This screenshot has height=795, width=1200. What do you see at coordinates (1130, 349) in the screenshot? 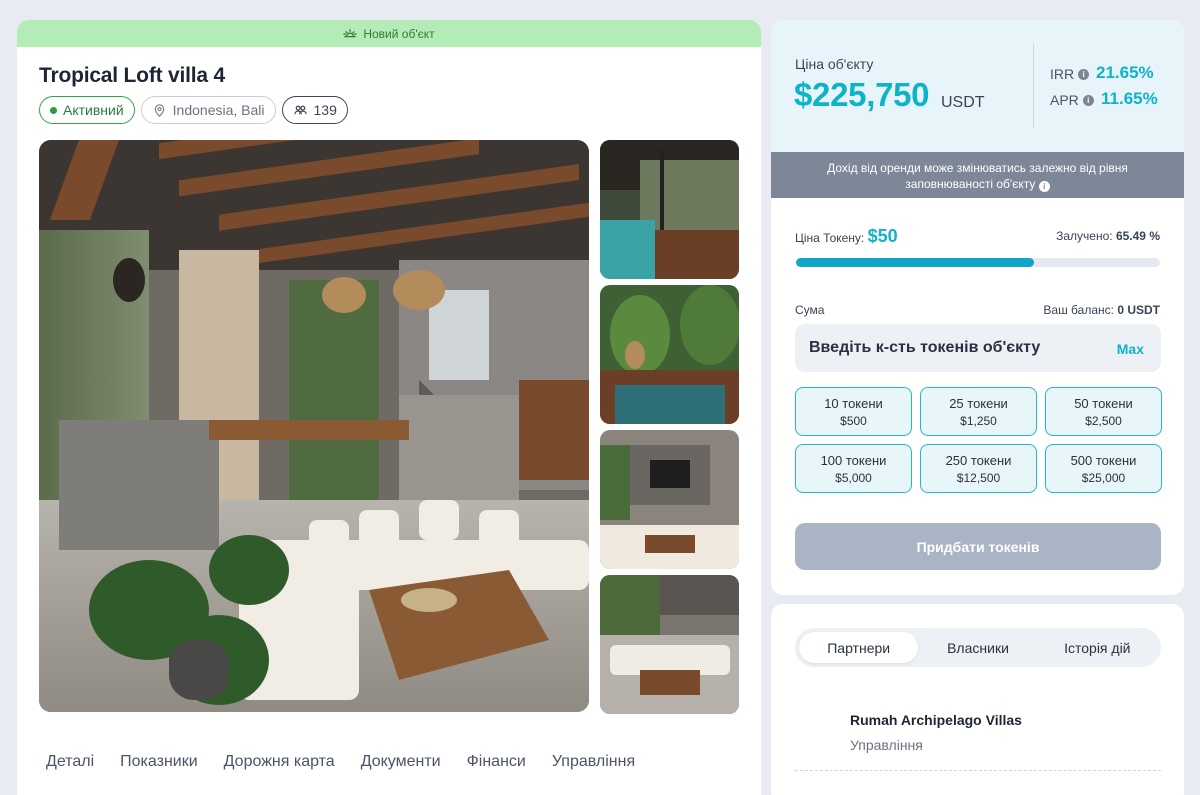
I see `max-button: Max` at bounding box center [1130, 349].